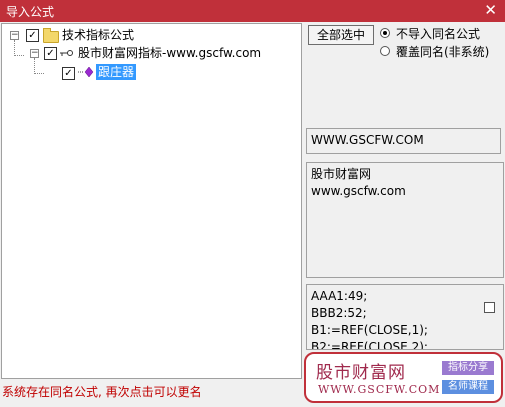 Image resolution: width=505 pixels, height=407 pixels. What do you see at coordinates (405, 220) in the screenshot?
I see `description-panel: 股市财富网 www.gscfw.com` at bounding box center [405, 220].